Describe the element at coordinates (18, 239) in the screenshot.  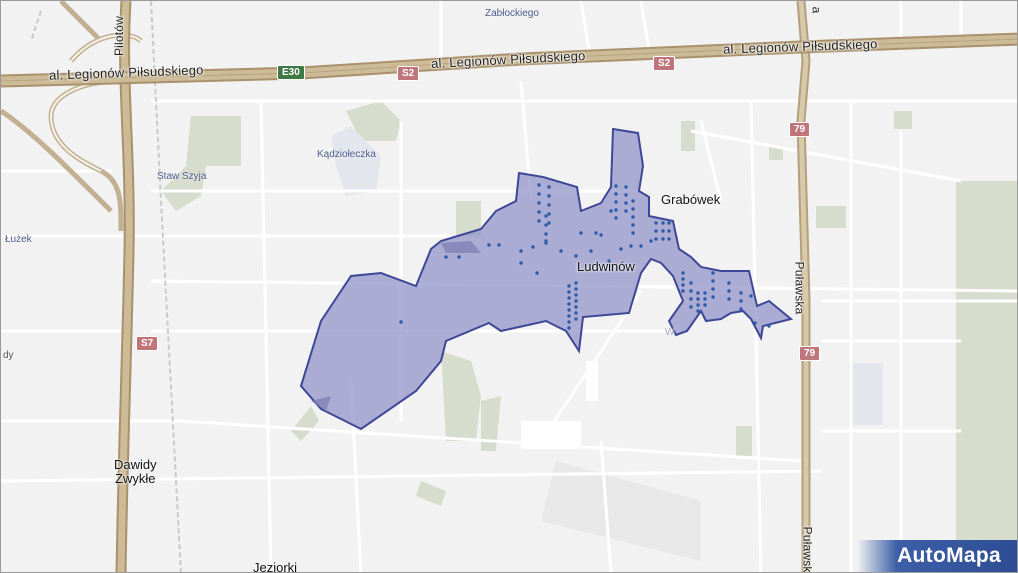
I see `place-label-luzek: Łużek` at that location.